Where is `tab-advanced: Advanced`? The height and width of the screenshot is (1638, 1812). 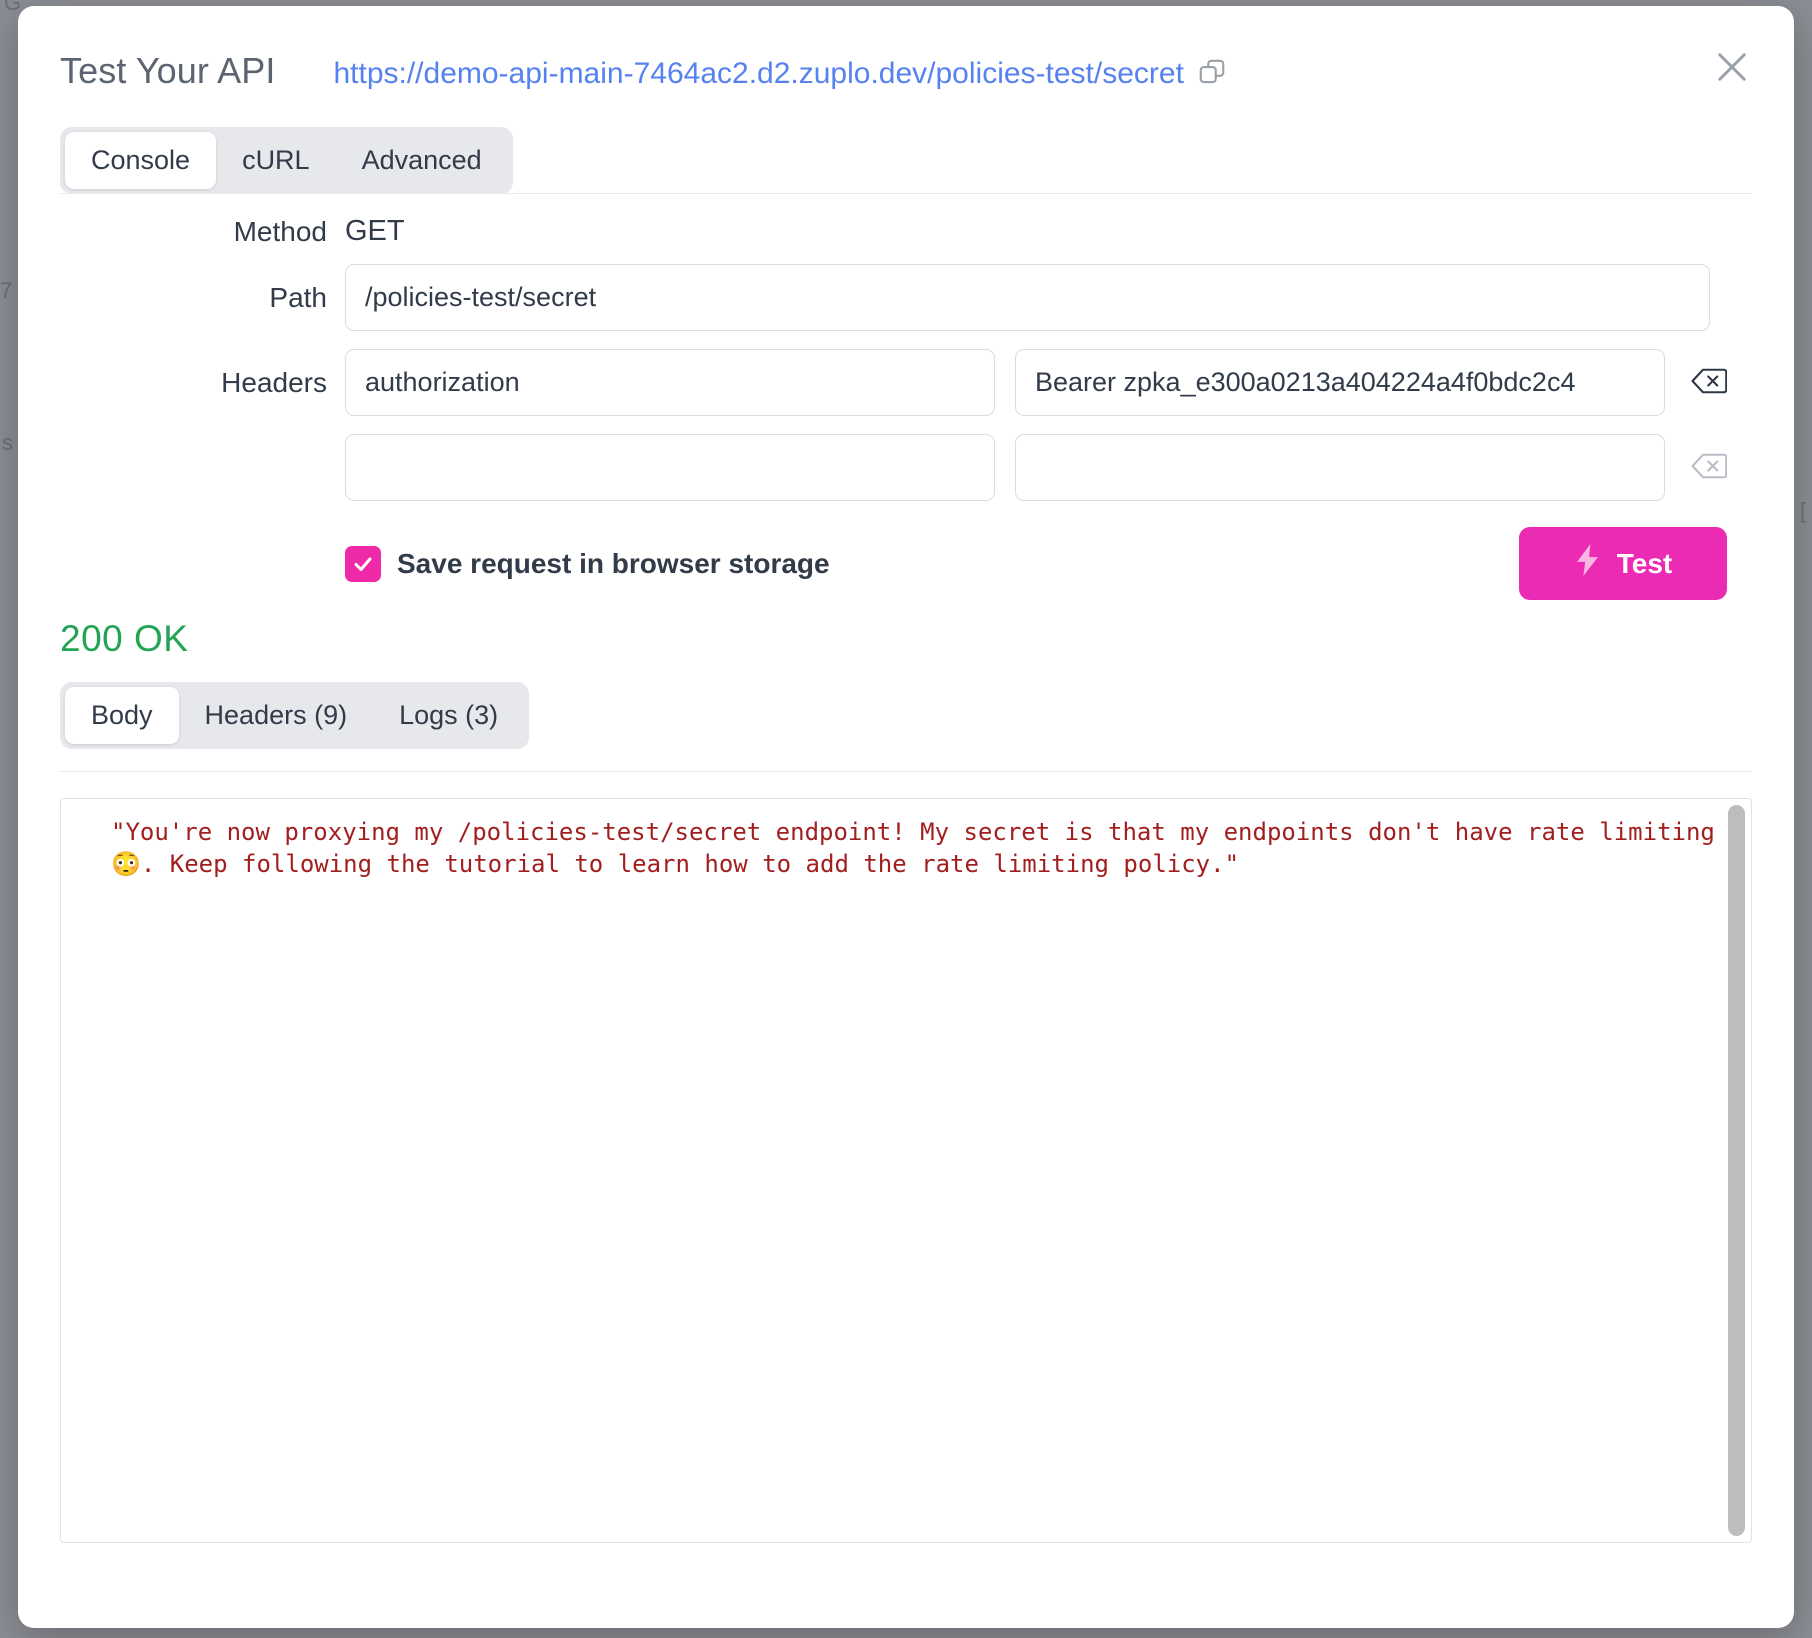
tab-advanced: Advanced is located at coordinates (422, 160).